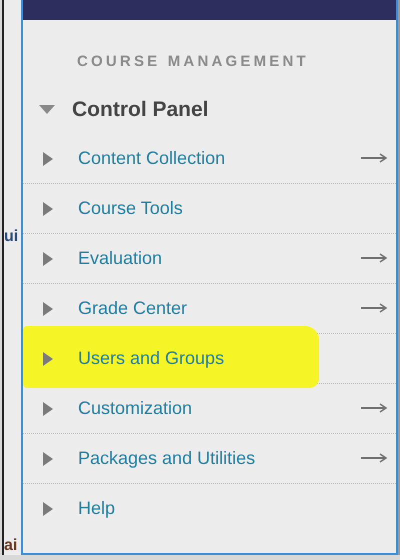 The height and width of the screenshot is (560, 400). I want to click on menu-item: Packages and Utilities, so click(167, 458).